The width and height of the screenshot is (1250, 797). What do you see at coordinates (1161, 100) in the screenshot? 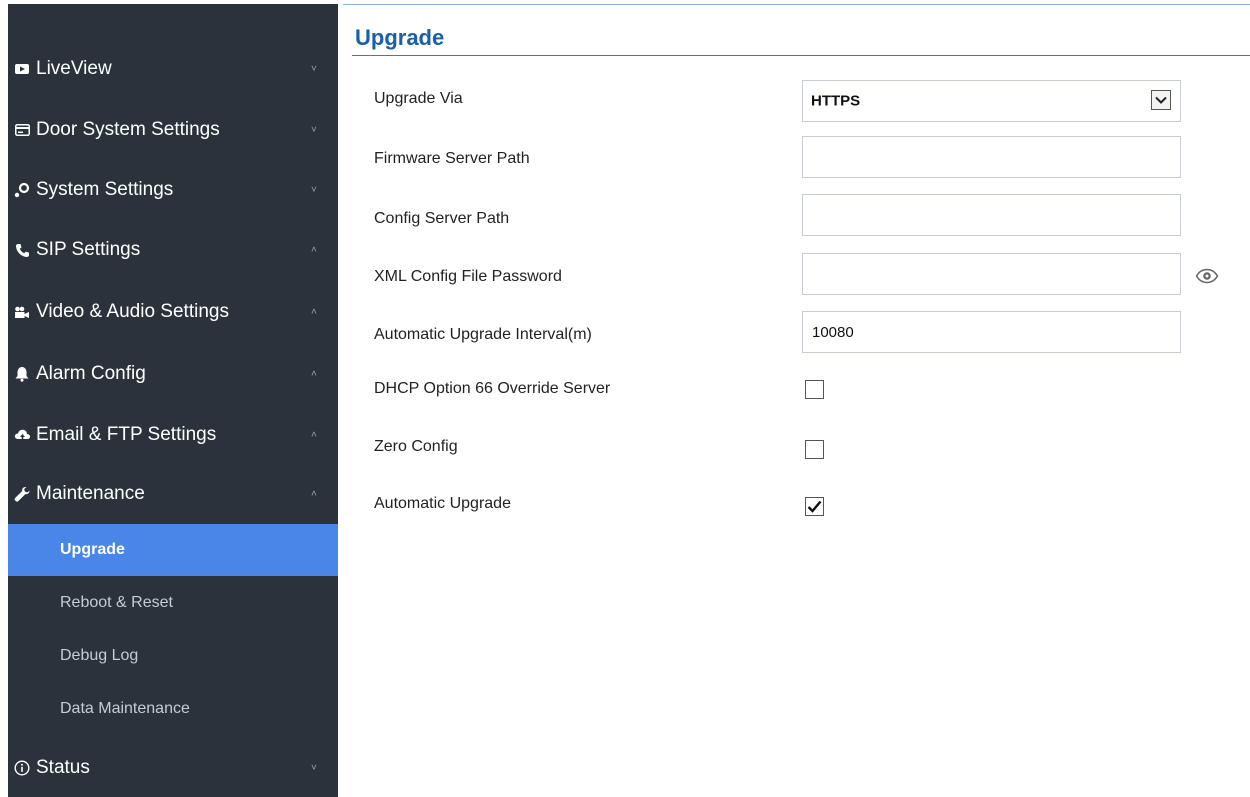
I see `chevron-down-icon` at bounding box center [1161, 100].